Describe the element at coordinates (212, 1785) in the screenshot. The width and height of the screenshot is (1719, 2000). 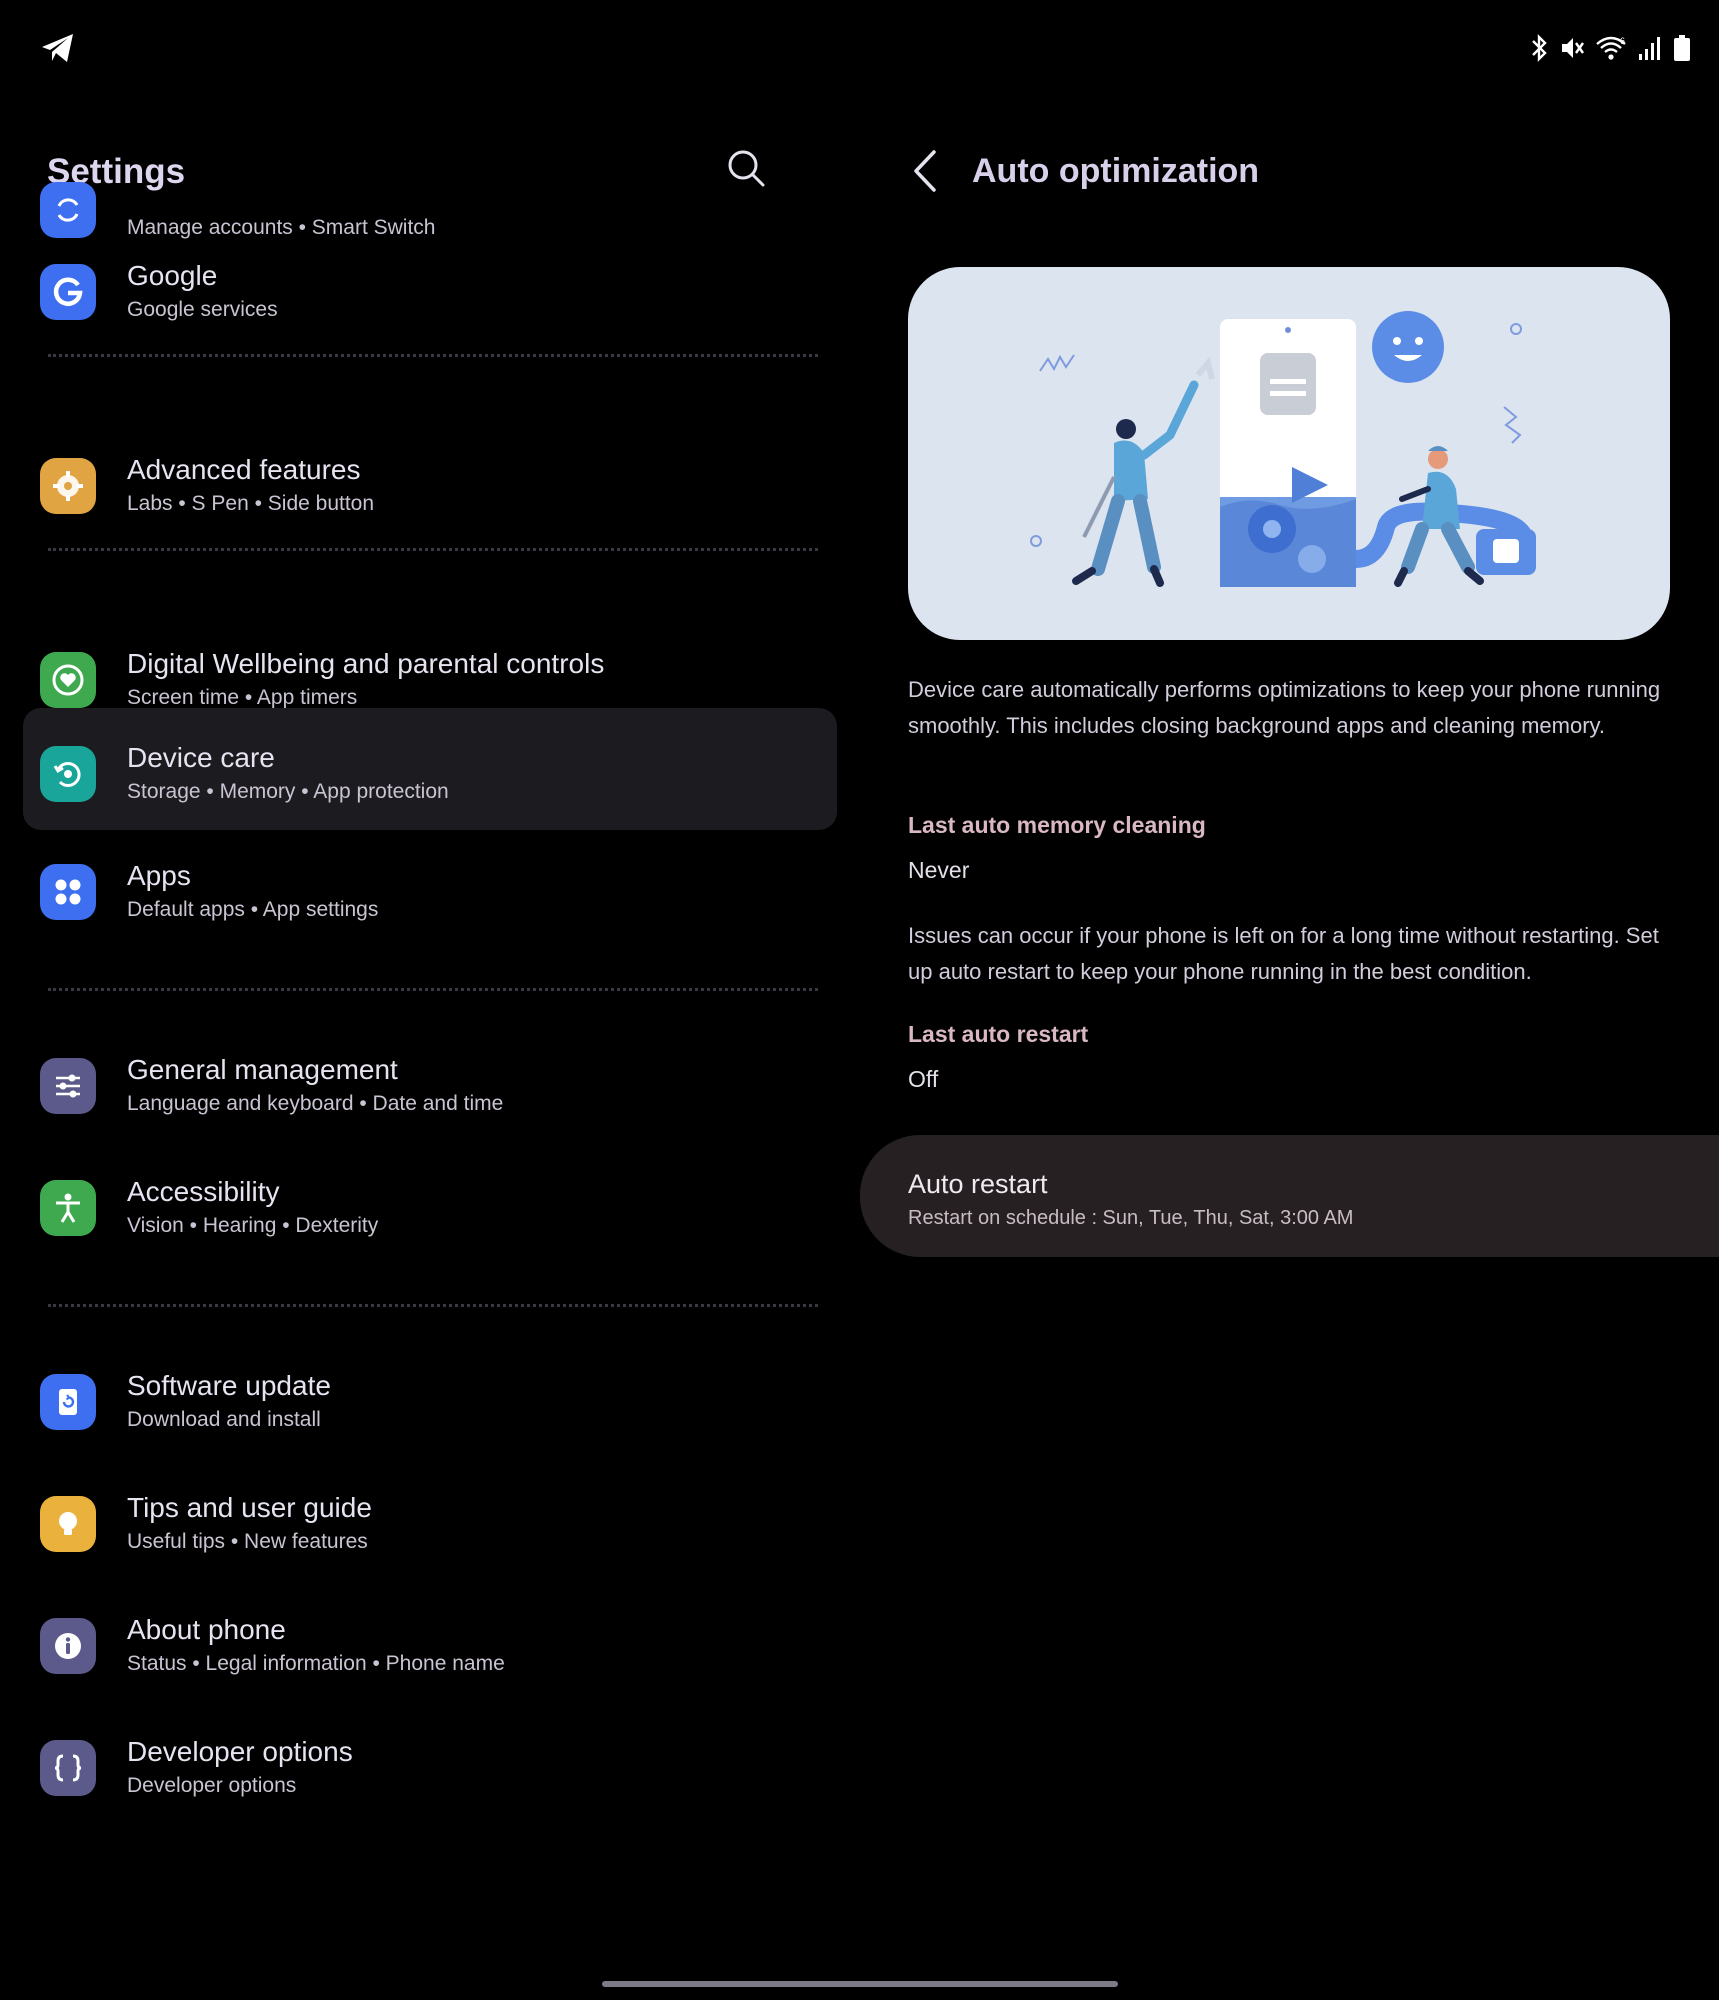
I see `settings-item-subtitle: Developer options` at that location.